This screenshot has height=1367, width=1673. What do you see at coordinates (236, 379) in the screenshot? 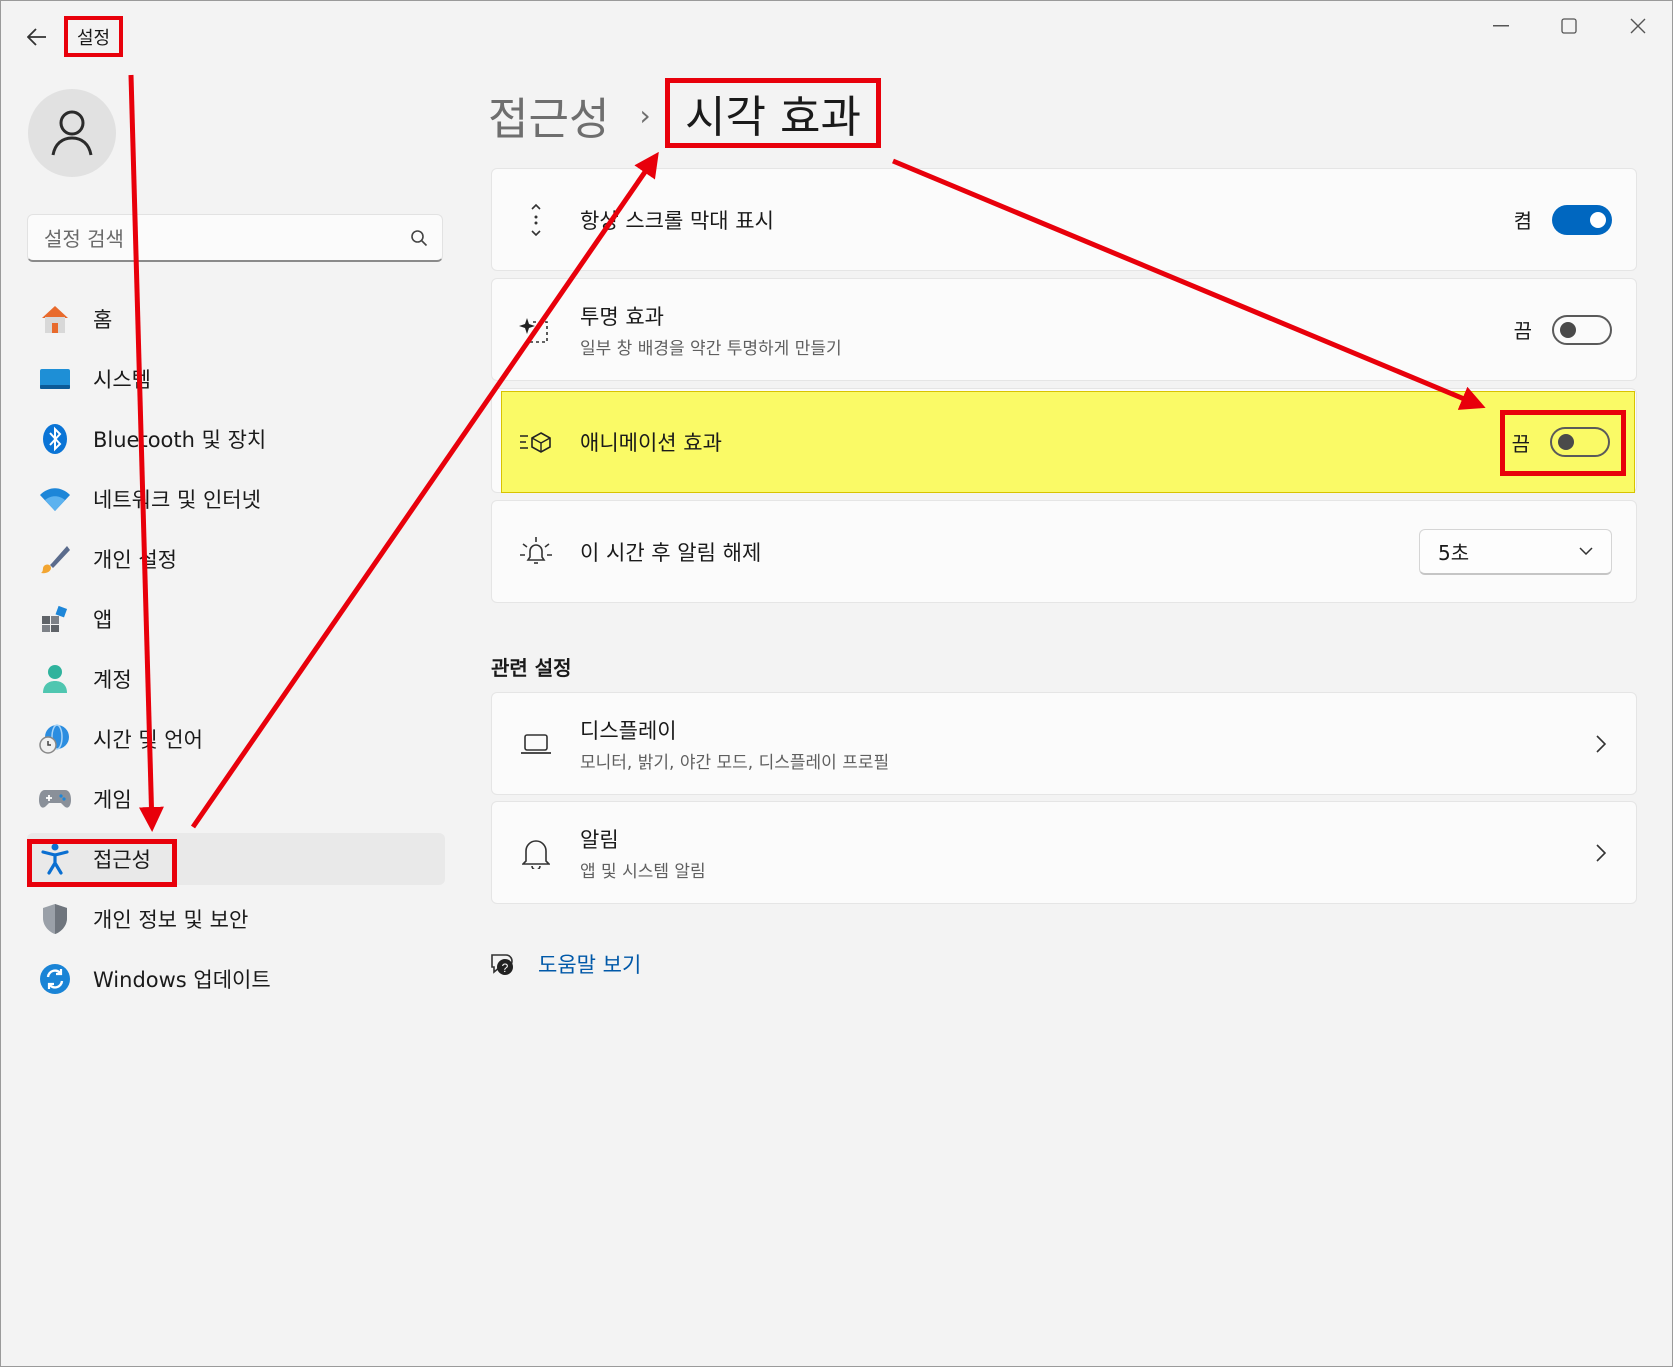
I see `sidebar-item-system: 시스템` at bounding box center [236, 379].